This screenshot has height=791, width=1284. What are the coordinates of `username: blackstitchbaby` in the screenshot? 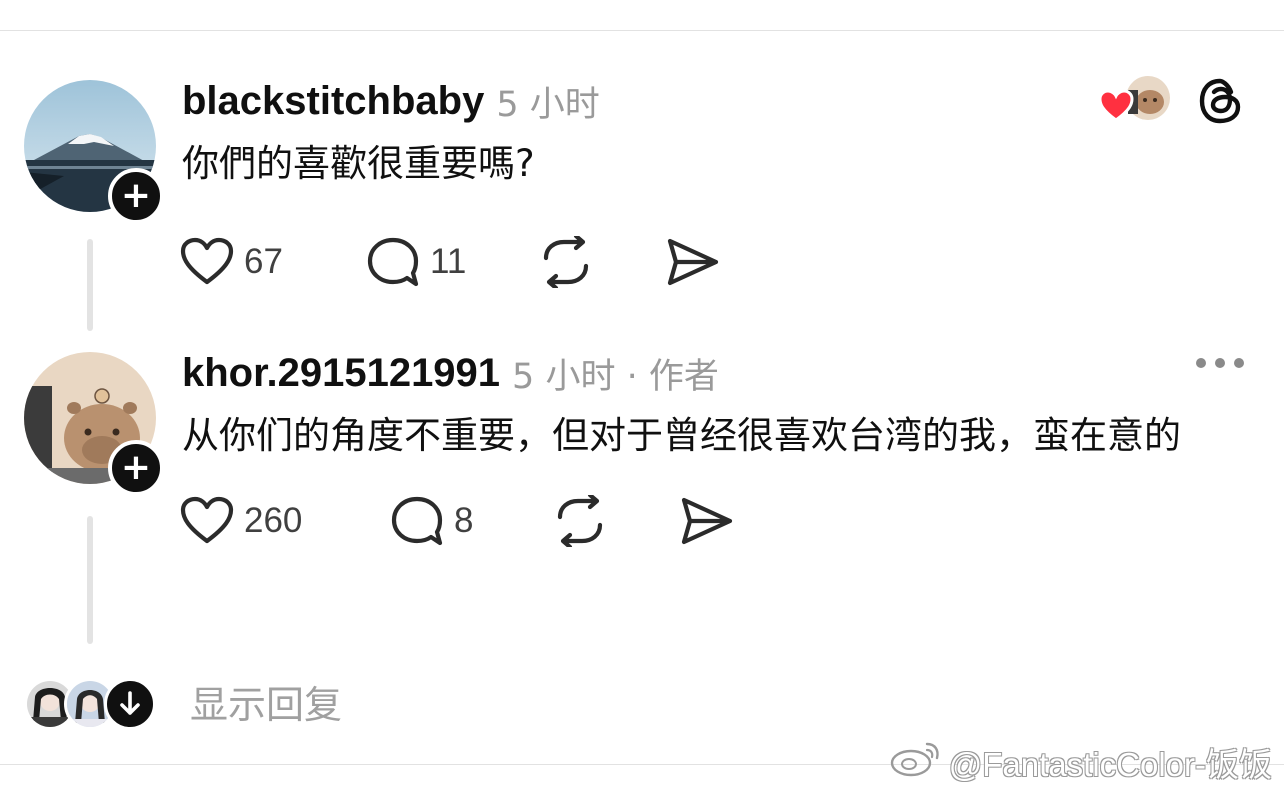 It's located at (333, 101).